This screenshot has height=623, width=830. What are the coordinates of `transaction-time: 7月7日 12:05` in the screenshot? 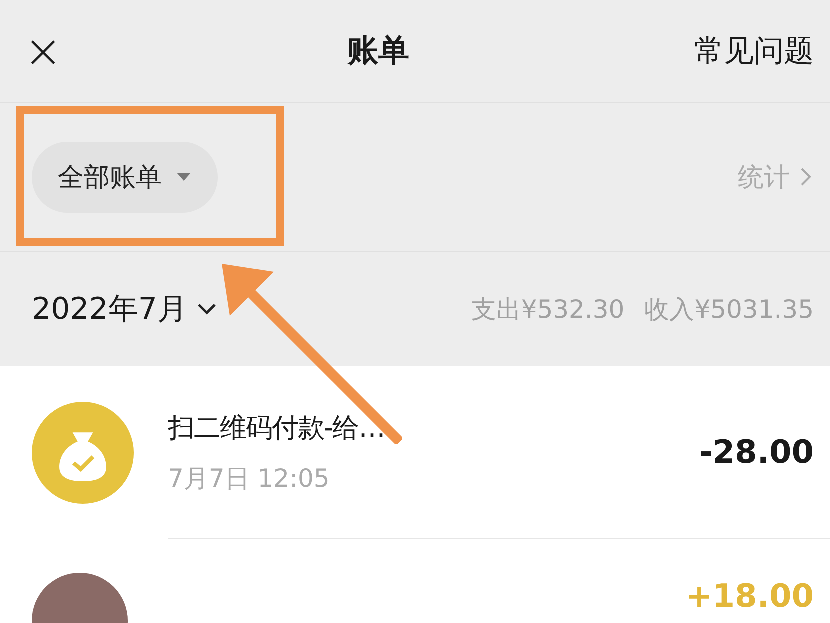 It's located at (249, 478).